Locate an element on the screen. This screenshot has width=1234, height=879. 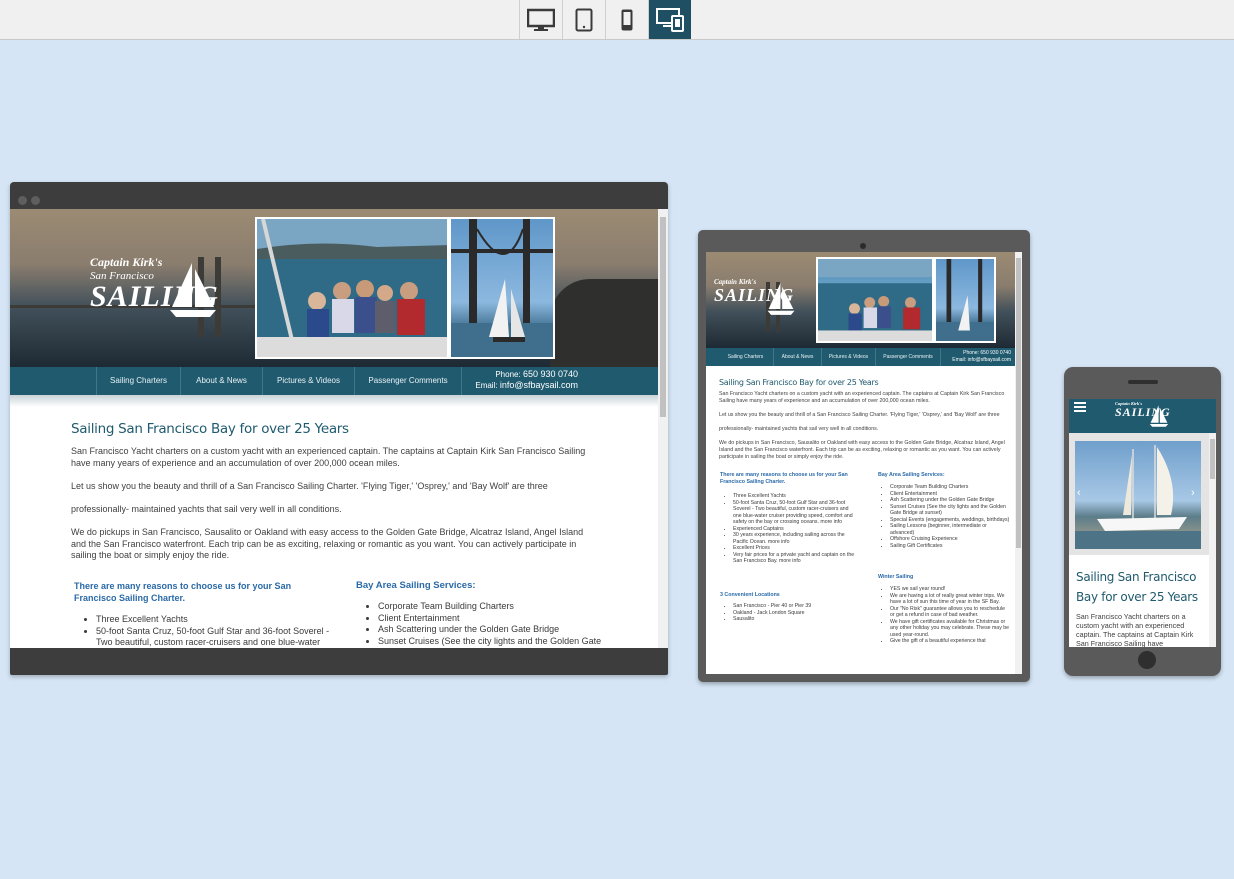
email-label: Email: is located at coordinates (959, 360).